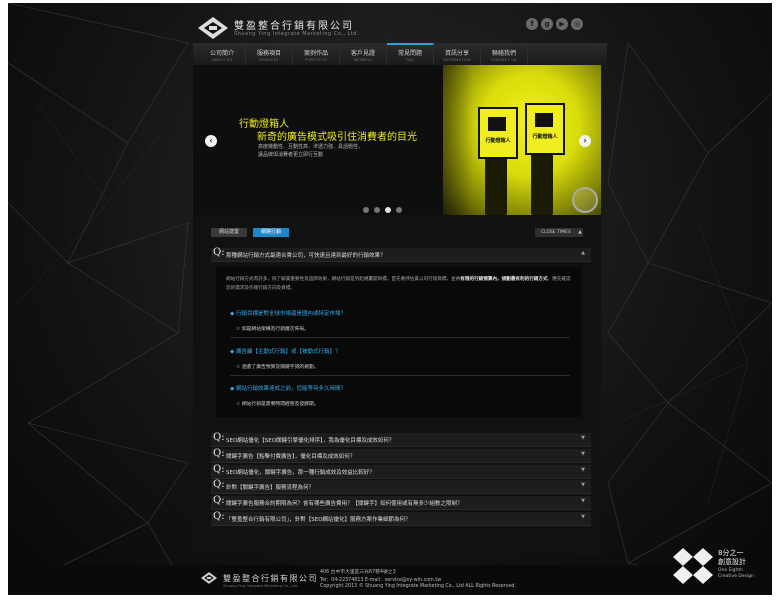 This screenshot has width=780, height=600. What do you see at coordinates (270, 488) in the screenshot?
I see `faq-question-text: 針對【關鍵字廣告】服務流程為何？` at bounding box center [270, 488].